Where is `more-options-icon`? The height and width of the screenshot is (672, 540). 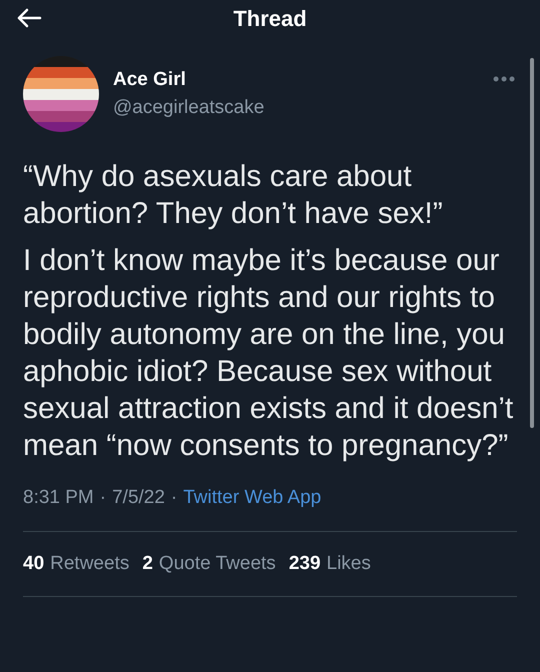 more-options-icon is located at coordinates (504, 79).